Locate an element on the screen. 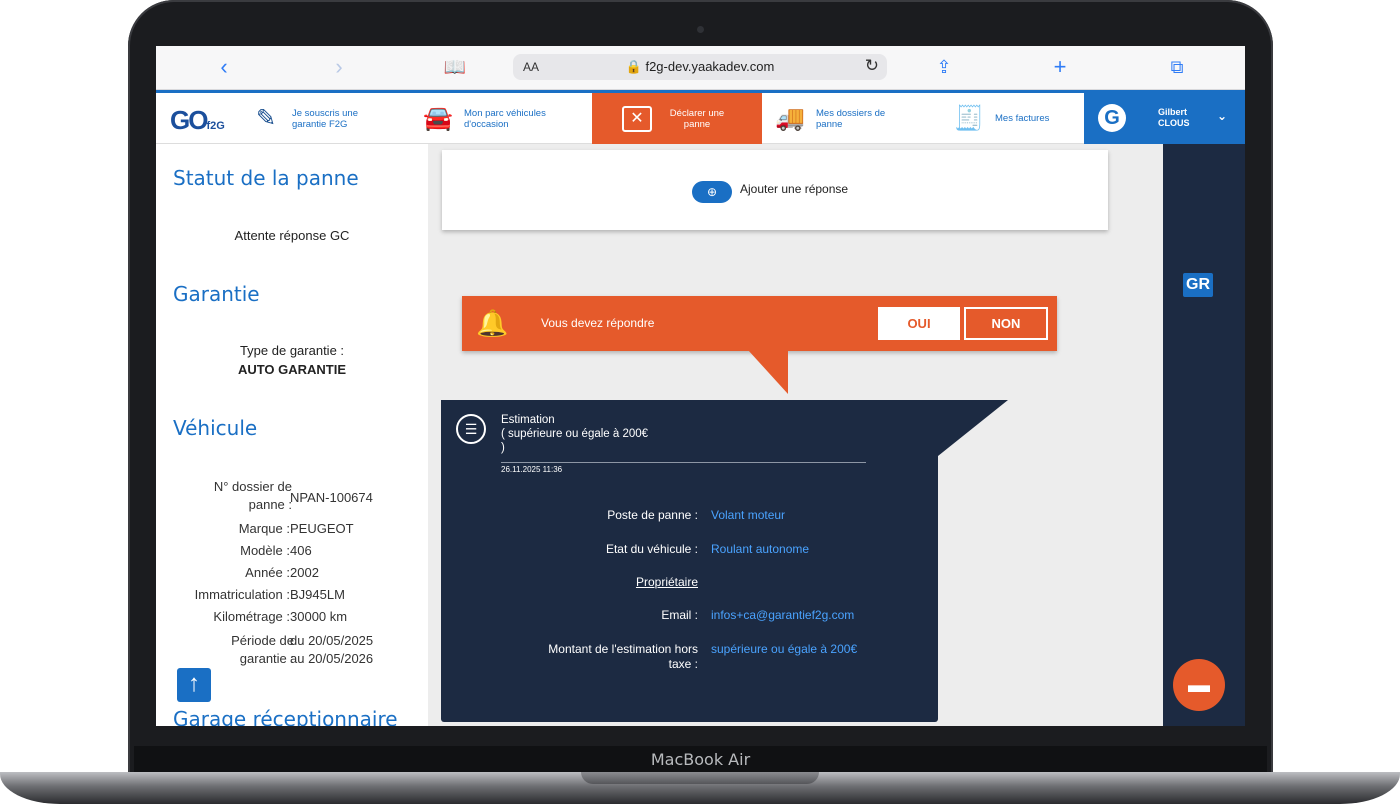 This screenshot has width=1400, height=804. estimation-date: 26.11.2025 11:36 is located at coordinates (532, 469).